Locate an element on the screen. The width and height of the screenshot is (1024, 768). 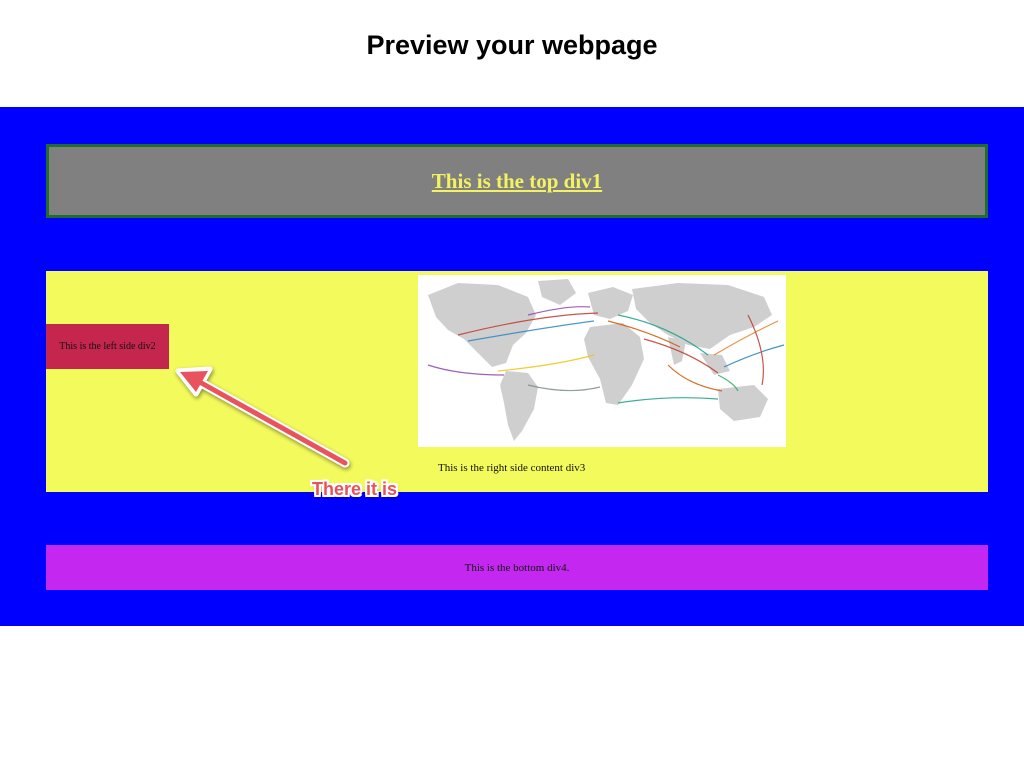
top-div1: This is the top div1 is located at coordinates (517, 181).